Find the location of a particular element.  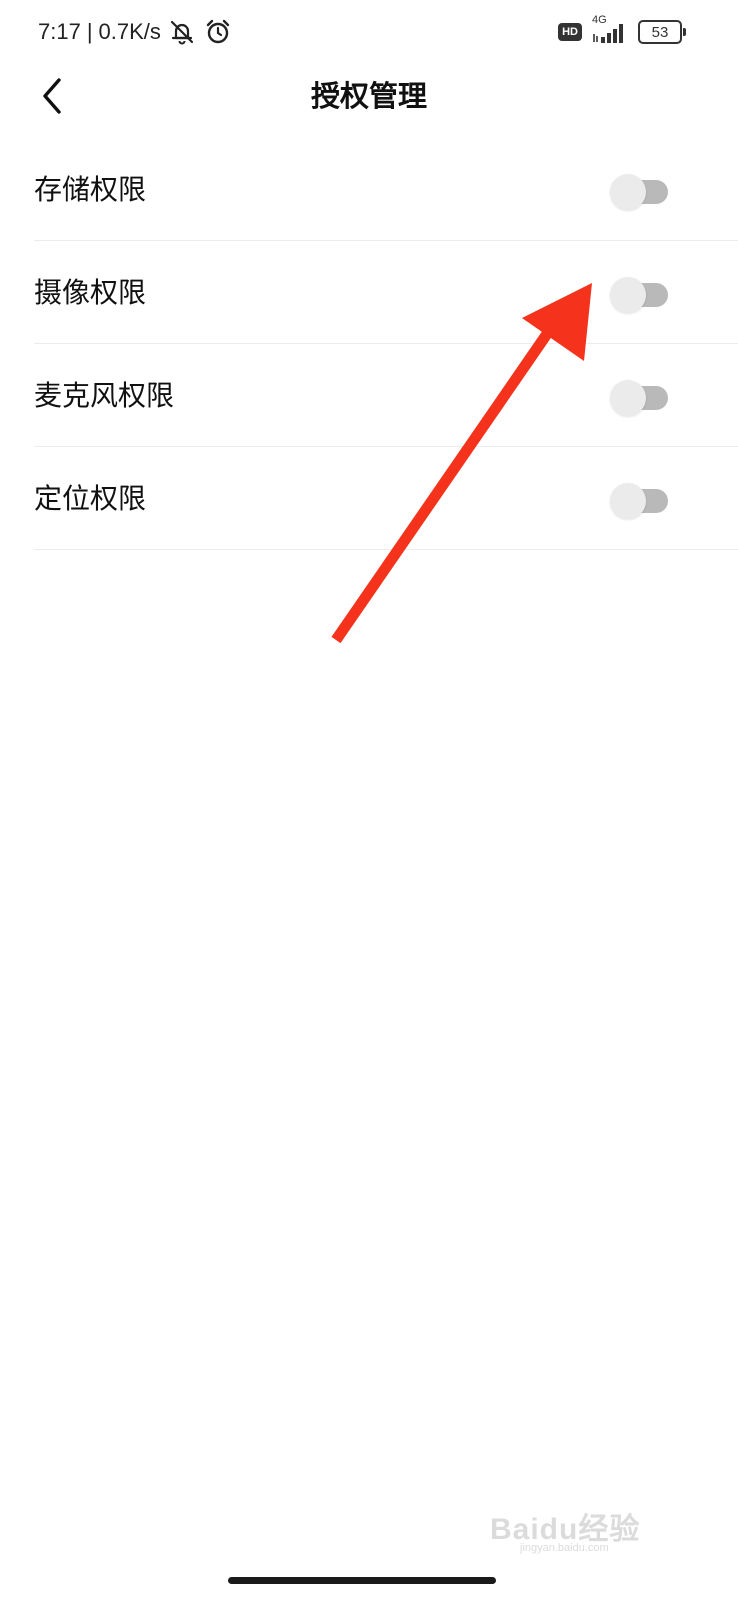

status-net-speed: 0.7K/s is located at coordinates (129, 31).